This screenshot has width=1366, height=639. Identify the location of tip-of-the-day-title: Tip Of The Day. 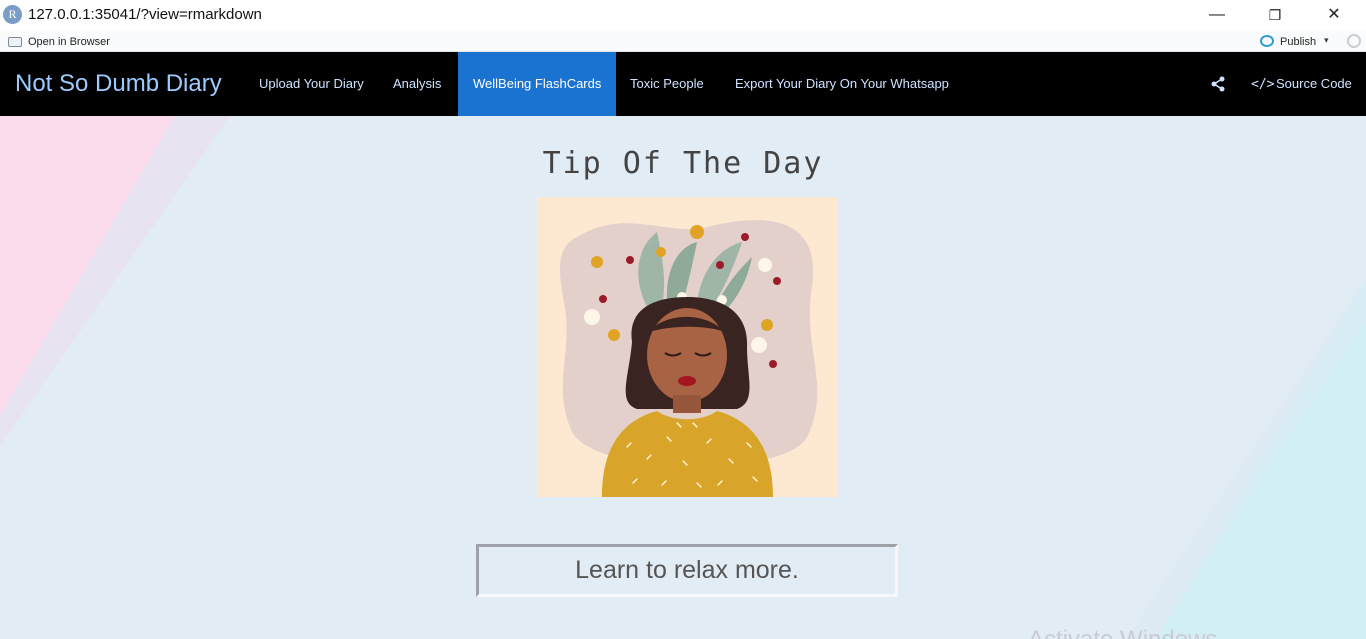
(683, 163).